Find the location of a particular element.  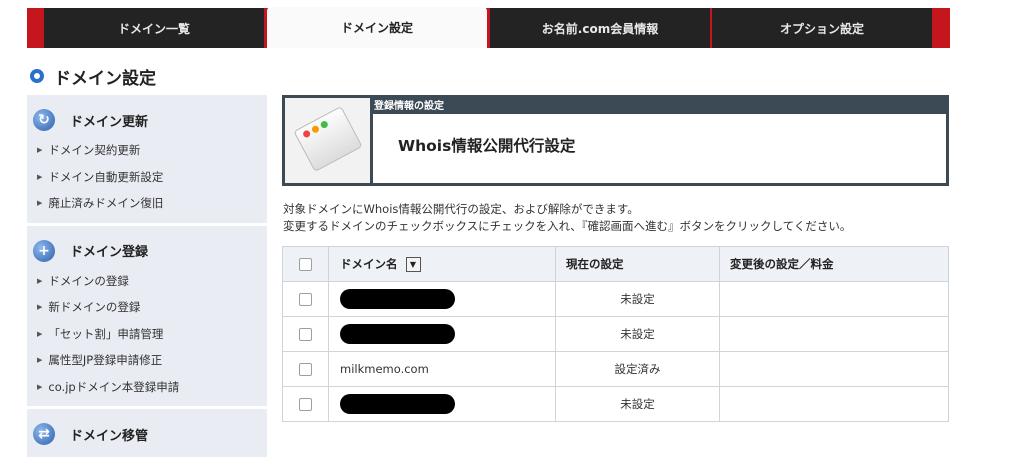

sidebar-item-label: 廃止済みドメイン復旧 is located at coordinates (106, 203).